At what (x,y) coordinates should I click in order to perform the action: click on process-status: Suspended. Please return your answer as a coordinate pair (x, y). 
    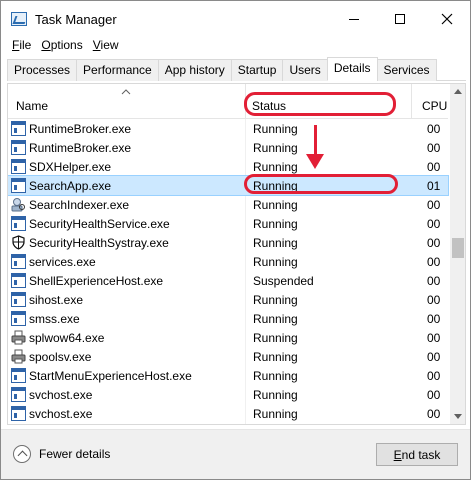
    Looking at the image, I should click on (283, 281).